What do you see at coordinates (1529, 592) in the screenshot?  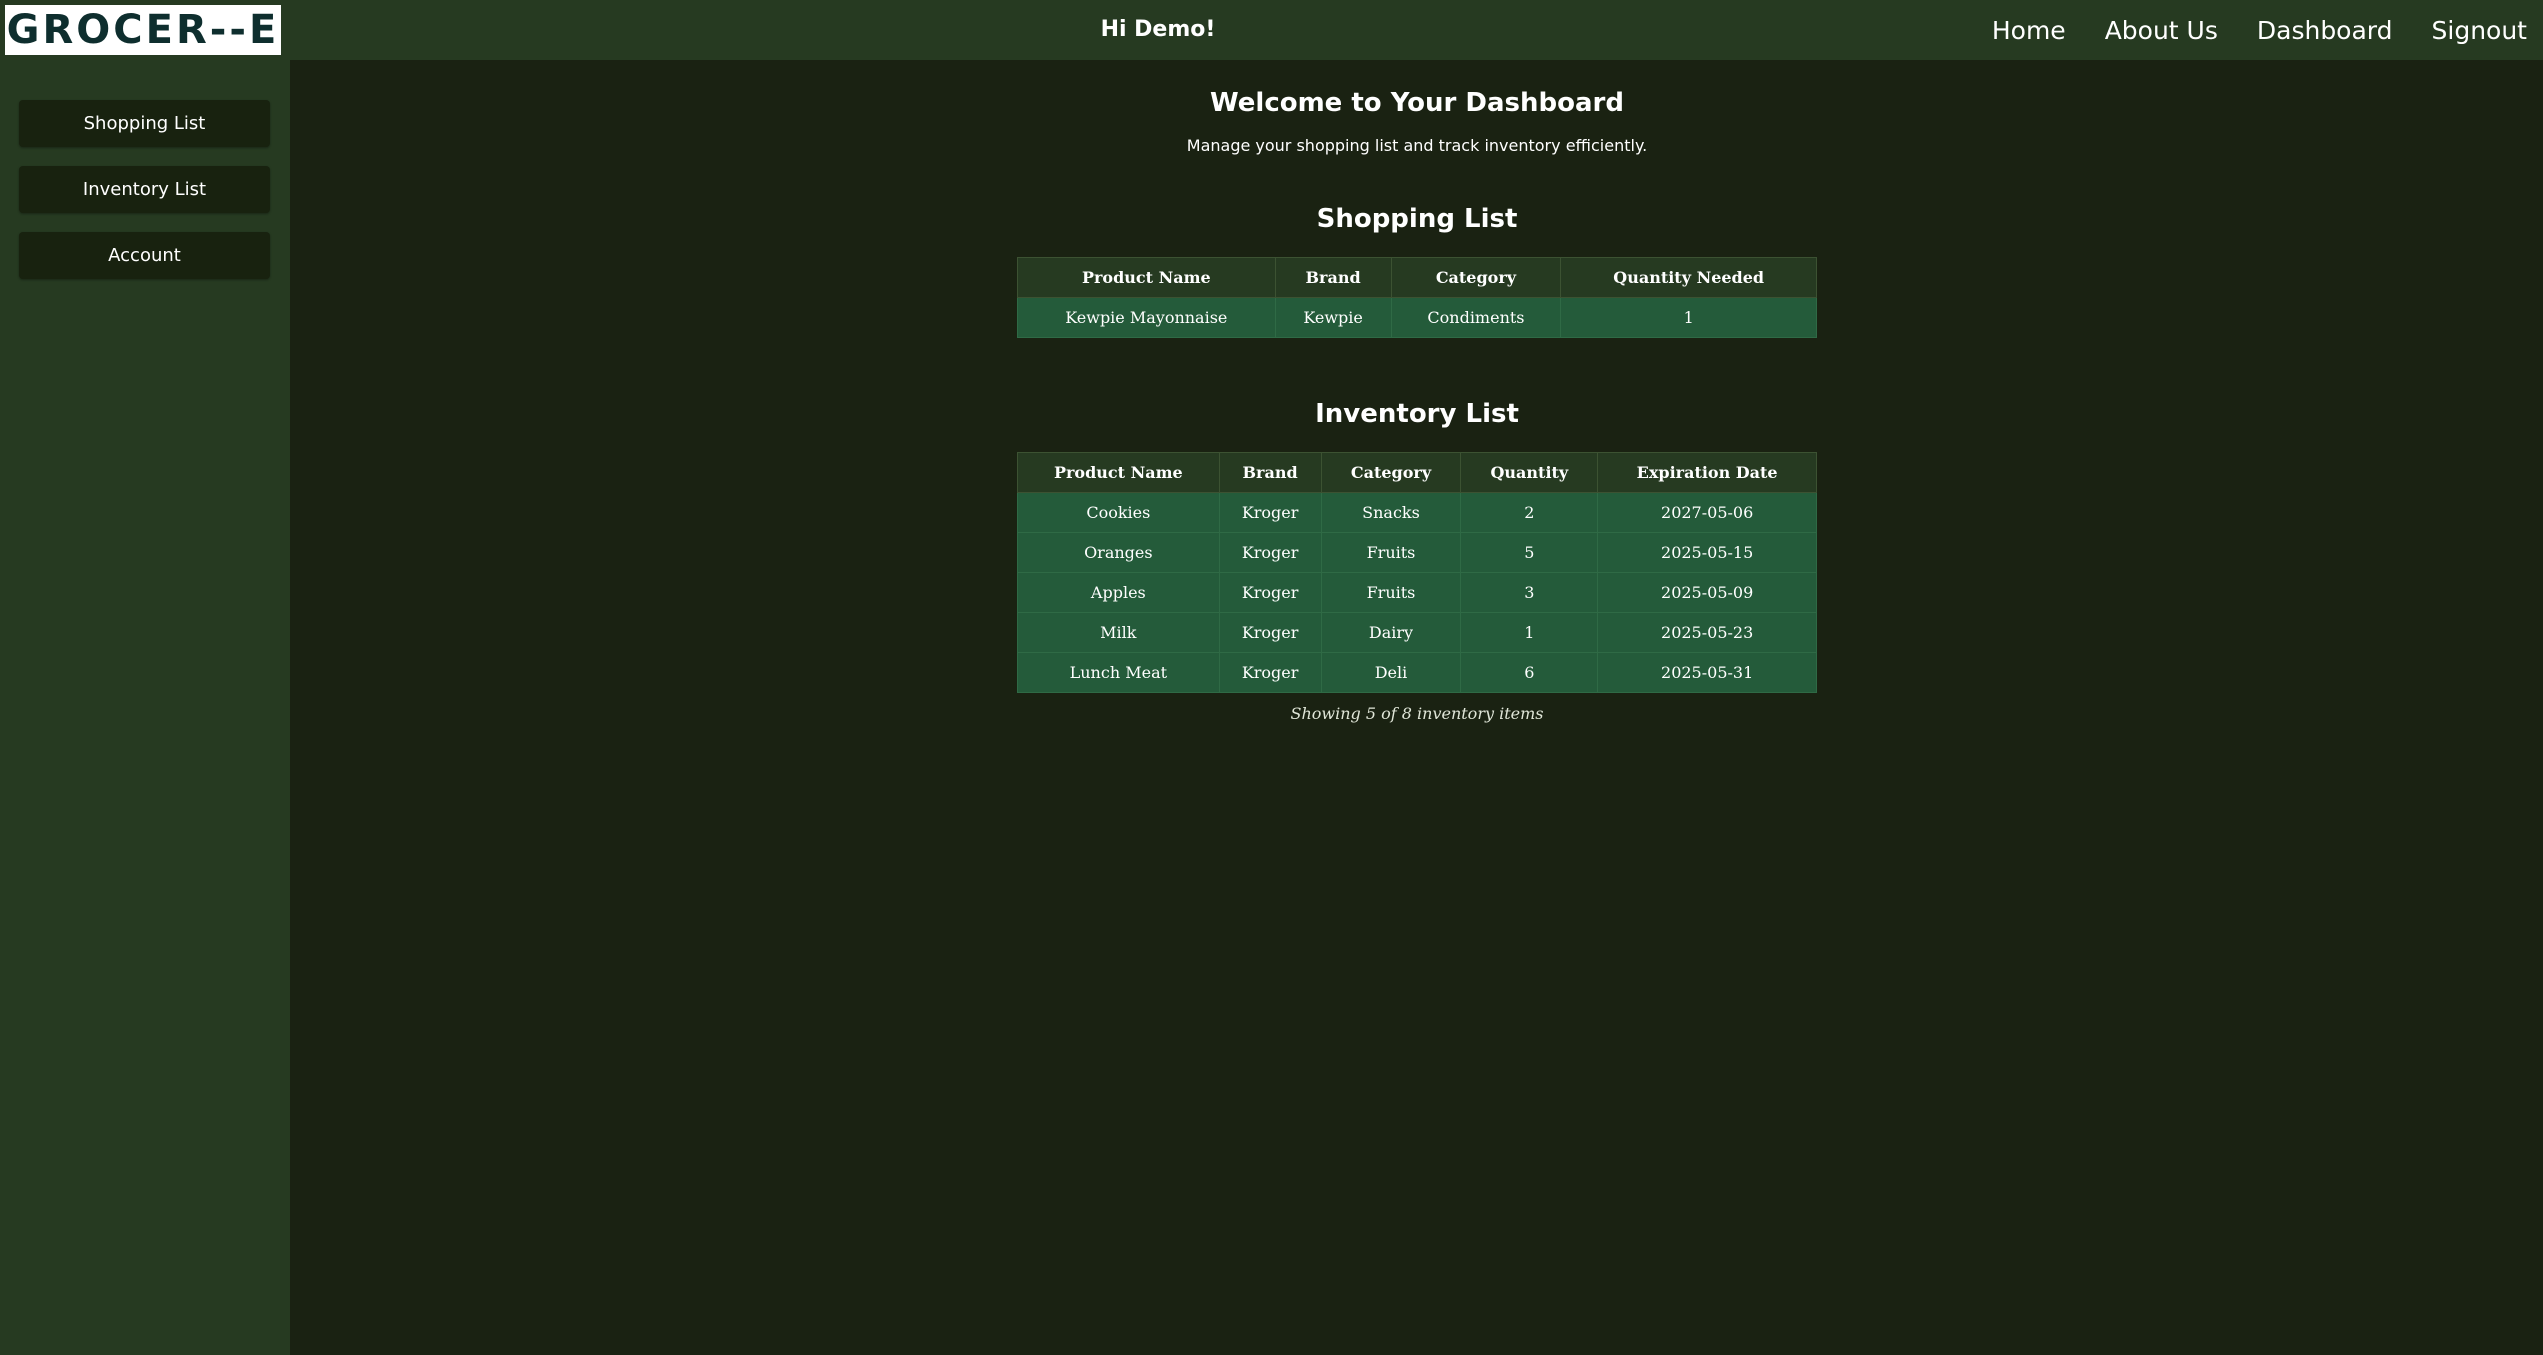 I see `table-cell: 3` at bounding box center [1529, 592].